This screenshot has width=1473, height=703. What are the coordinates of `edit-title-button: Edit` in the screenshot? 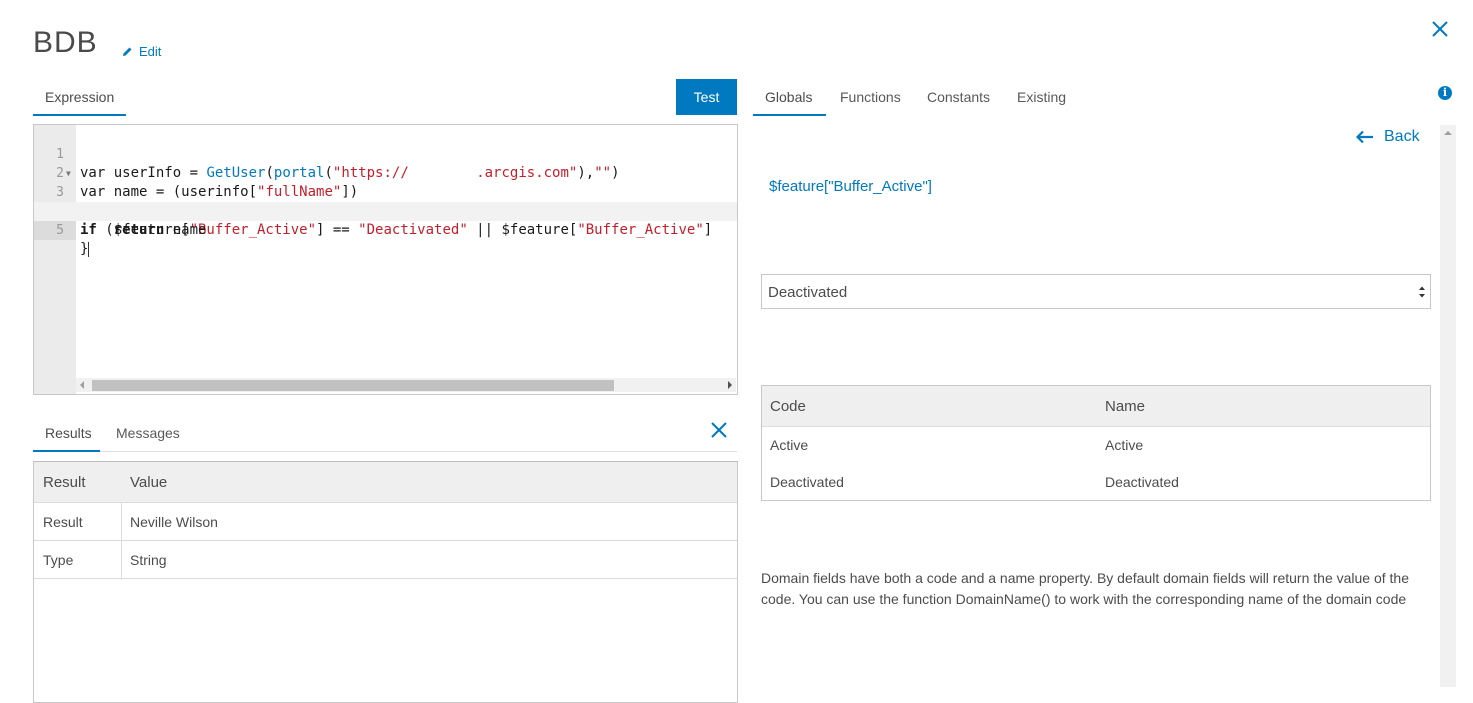 It's located at (141, 51).